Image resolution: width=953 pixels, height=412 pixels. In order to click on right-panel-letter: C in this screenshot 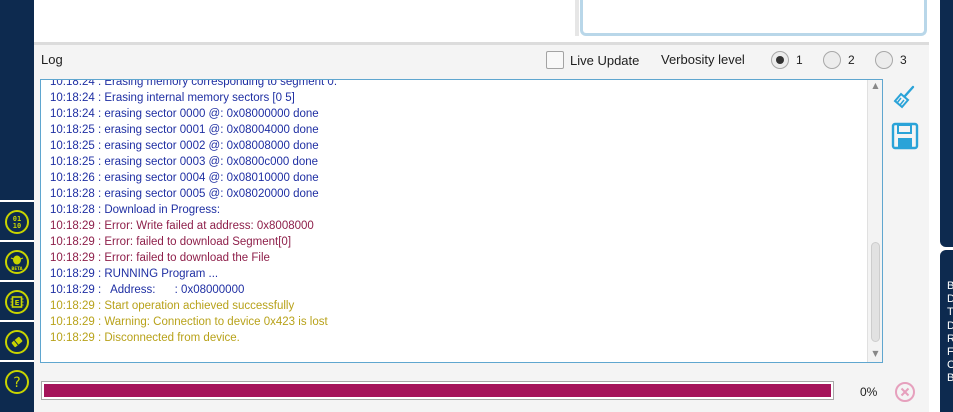, I will do `click(950, 365)`.